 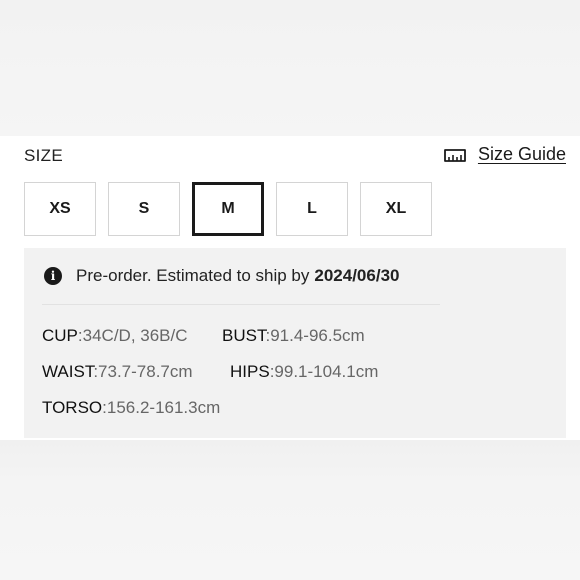 What do you see at coordinates (241, 304) in the screenshot?
I see `divider` at bounding box center [241, 304].